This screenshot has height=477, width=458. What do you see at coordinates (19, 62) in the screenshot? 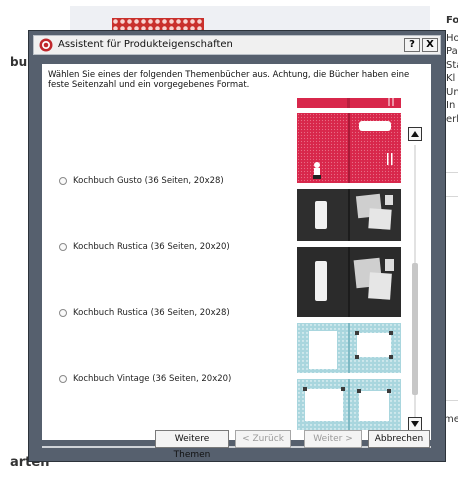
I see `background-left-heading: bu` at bounding box center [19, 62].